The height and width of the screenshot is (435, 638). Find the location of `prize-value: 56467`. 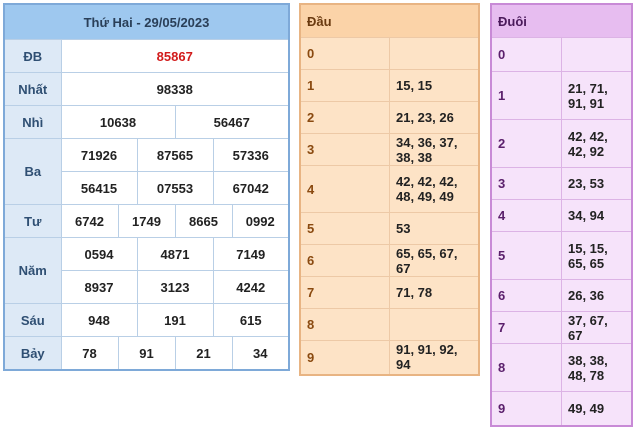

prize-value: 56467 is located at coordinates (232, 122).